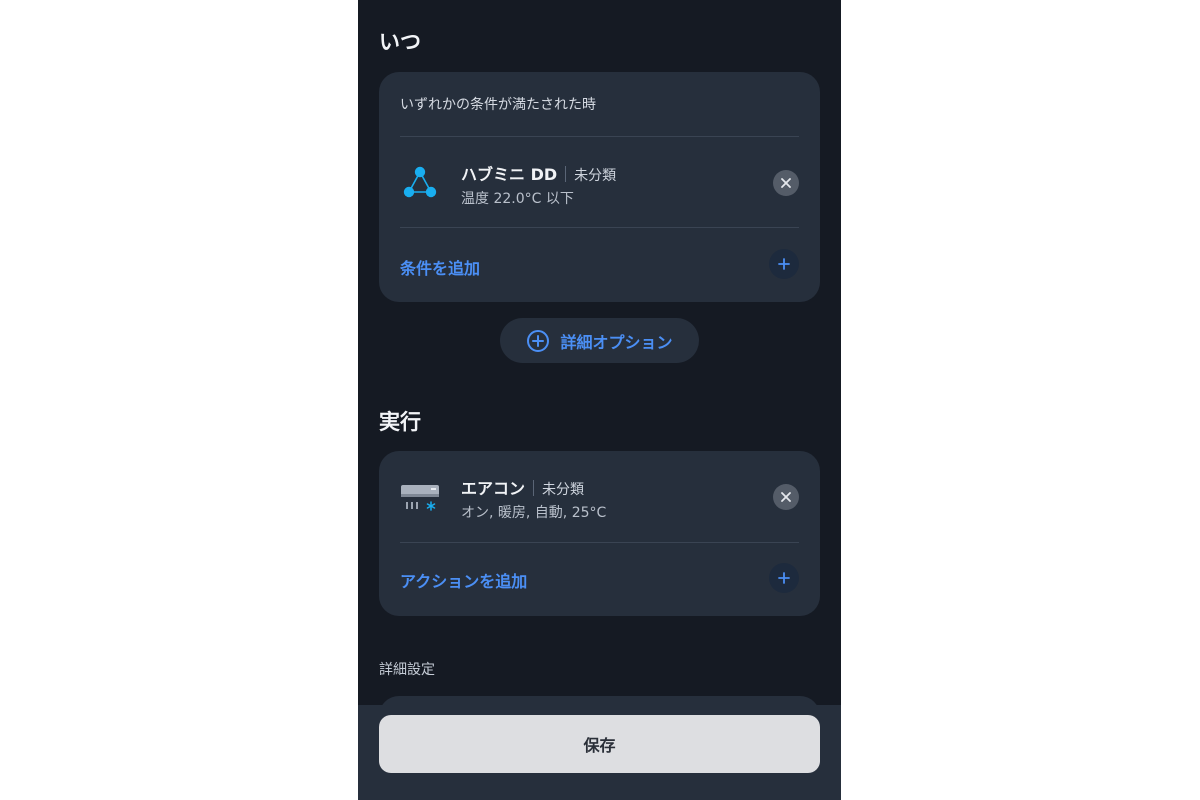  Describe the element at coordinates (509, 174) in the screenshot. I see `condition-device-name: ハブミニ DD` at that location.